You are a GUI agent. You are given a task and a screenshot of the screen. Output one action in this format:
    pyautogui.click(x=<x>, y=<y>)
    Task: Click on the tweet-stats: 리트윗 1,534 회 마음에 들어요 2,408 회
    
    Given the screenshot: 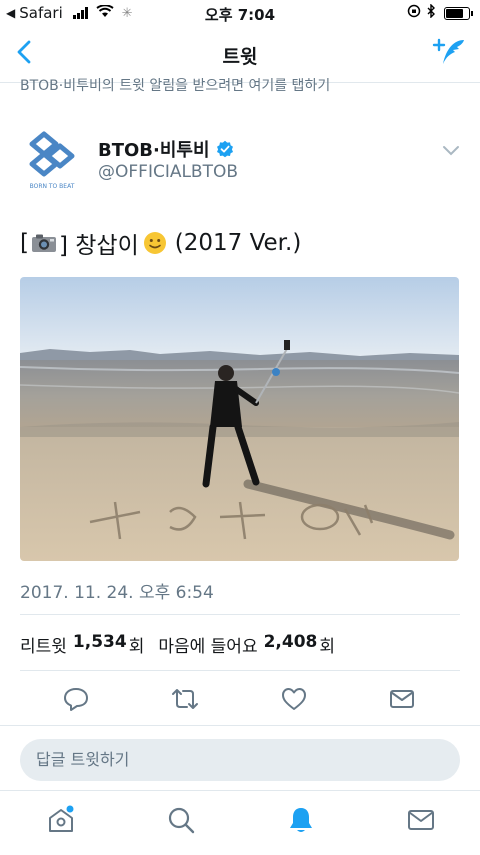 What is the action you would take?
    pyautogui.click(x=177, y=644)
    